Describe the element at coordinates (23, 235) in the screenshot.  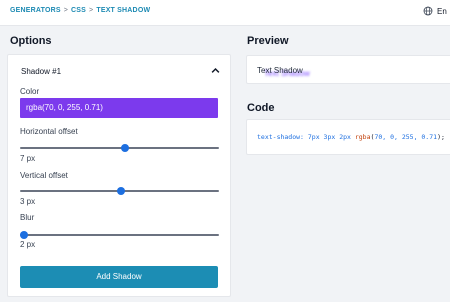
I see `blur-thumb` at that location.